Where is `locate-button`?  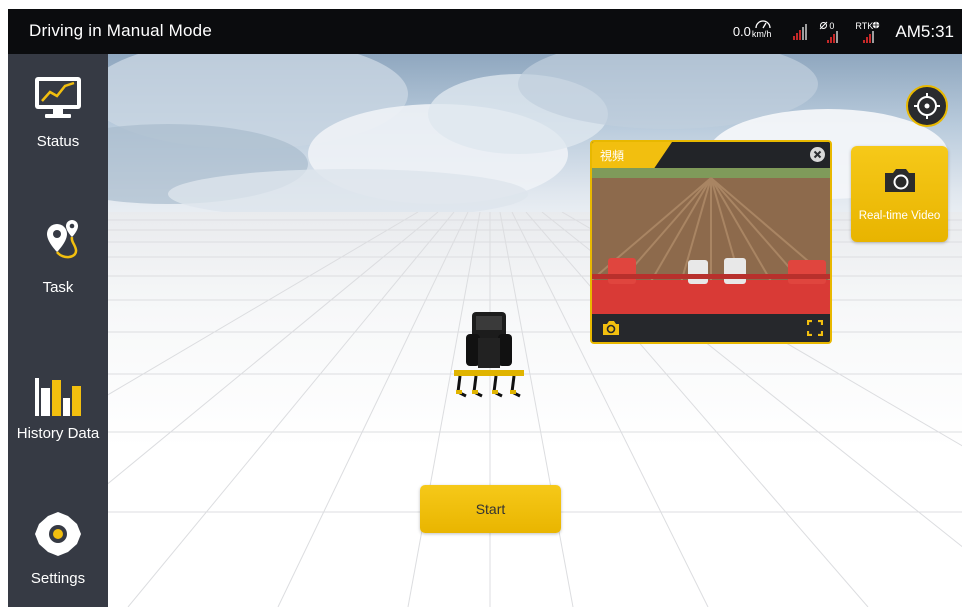
locate-button is located at coordinates (927, 106).